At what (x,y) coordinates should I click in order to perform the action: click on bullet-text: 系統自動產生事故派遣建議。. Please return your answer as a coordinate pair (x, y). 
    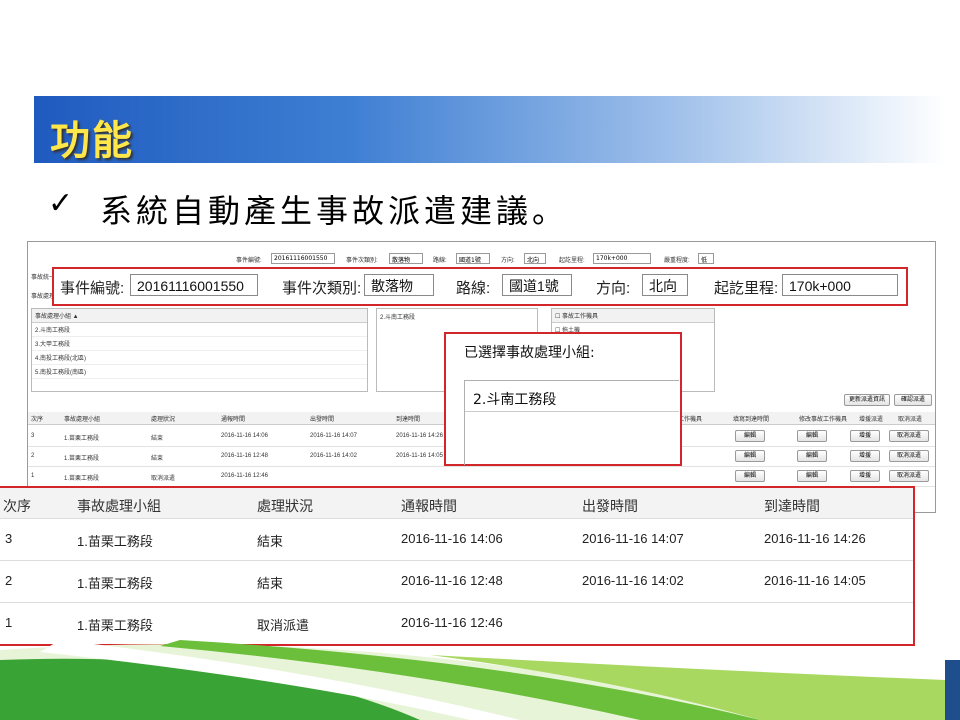
    Looking at the image, I should click on (334, 211).